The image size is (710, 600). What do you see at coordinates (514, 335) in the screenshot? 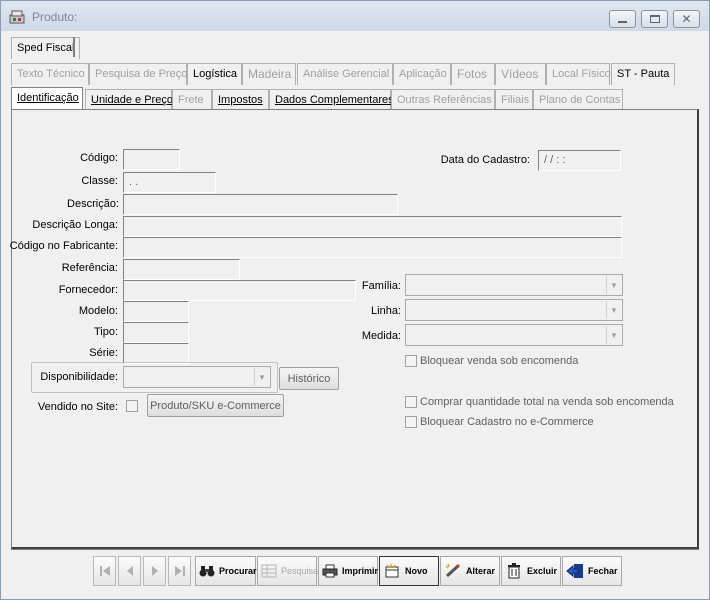
I see `medida-select: ▼` at bounding box center [514, 335].